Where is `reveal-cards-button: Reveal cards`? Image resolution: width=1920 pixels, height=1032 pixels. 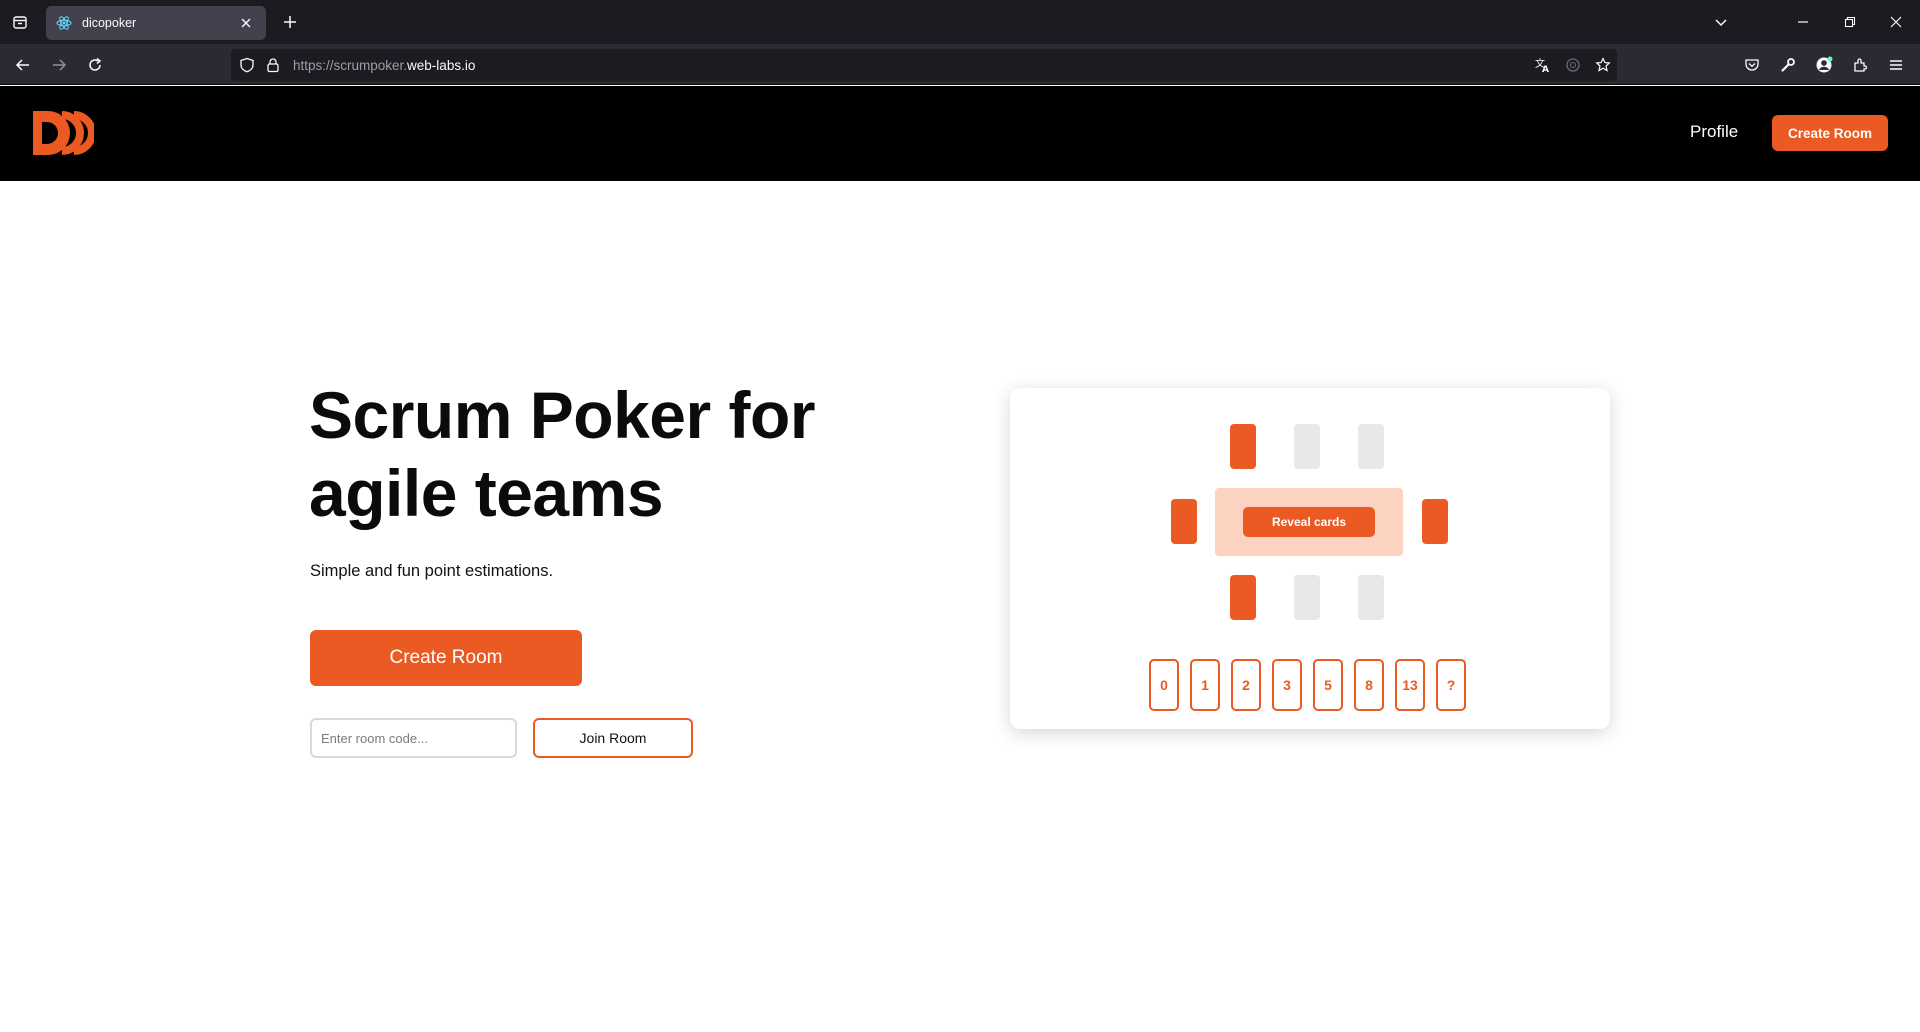 reveal-cards-button: Reveal cards is located at coordinates (1309, 522).